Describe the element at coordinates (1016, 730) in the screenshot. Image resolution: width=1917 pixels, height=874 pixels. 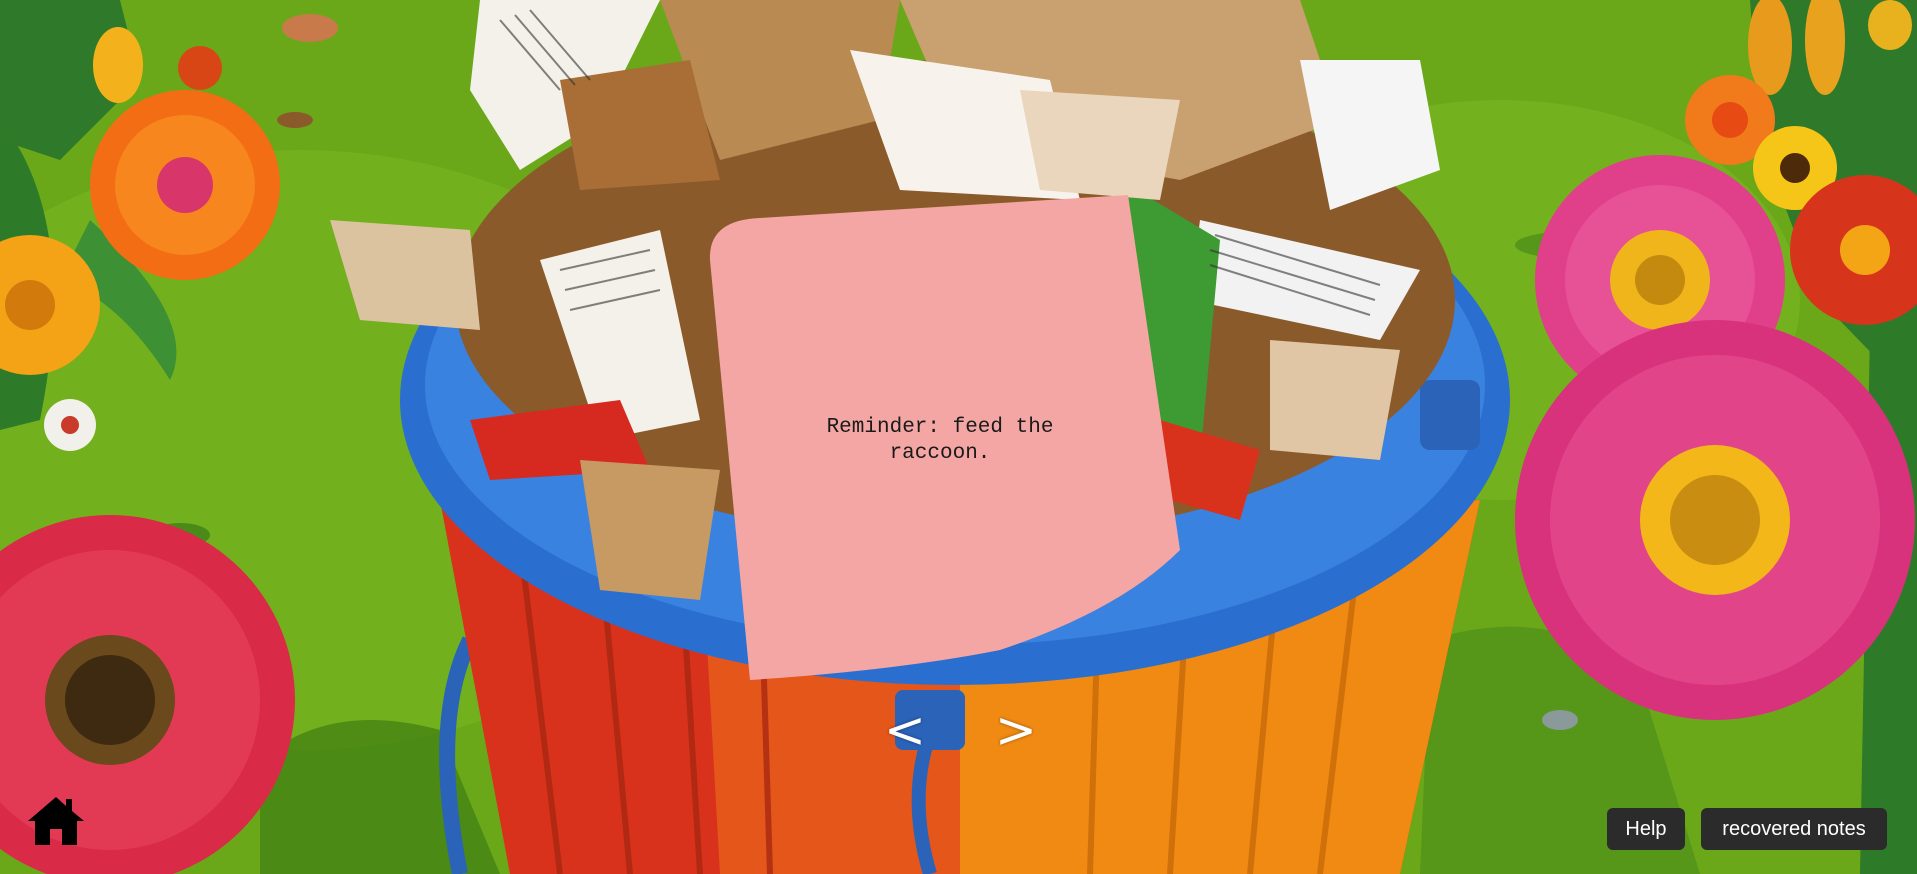
I see `next-note-button: >` at that location.